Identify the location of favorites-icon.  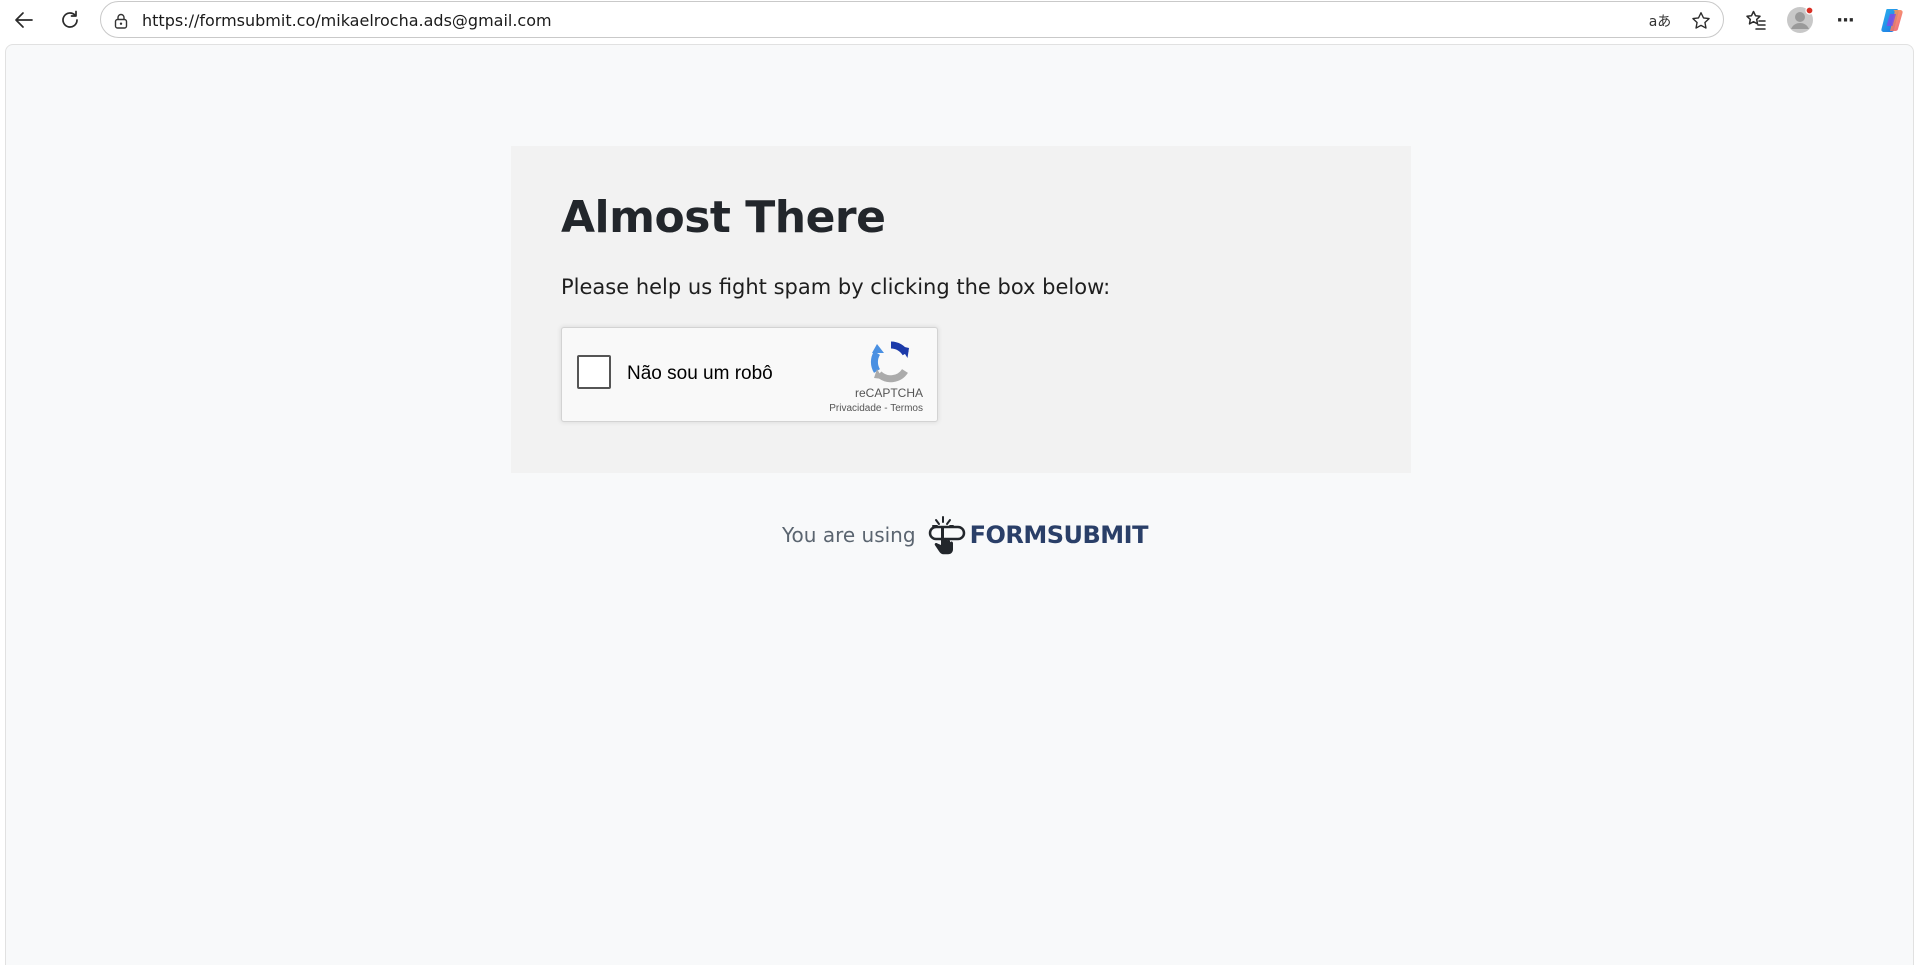
(1756, 20).